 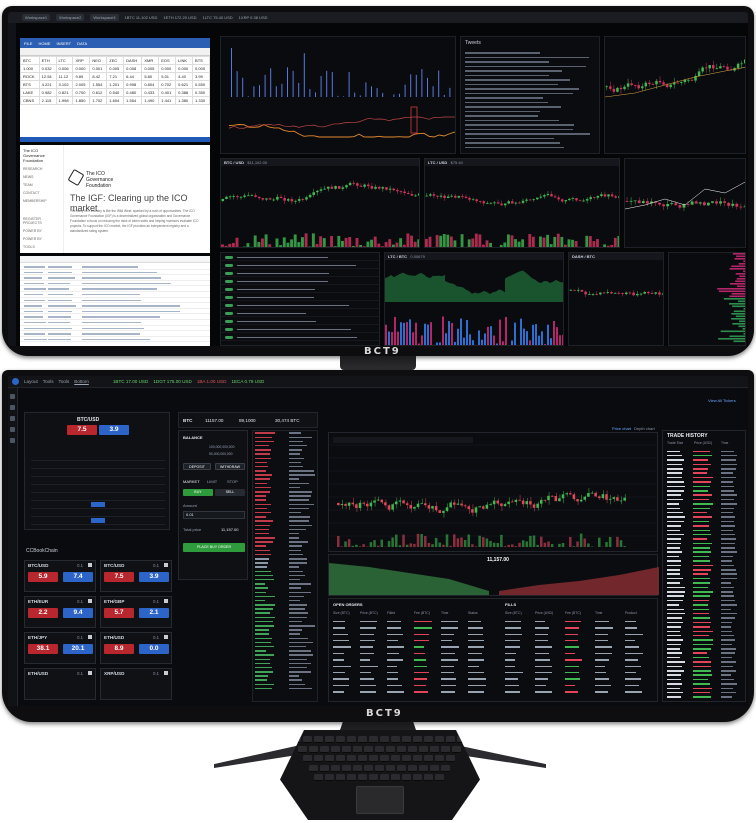 What do you see at coordinates (230, 466) in the screenshot?
I see `withdraw-button: WITHDRAW` at bounding box center [230, 466].